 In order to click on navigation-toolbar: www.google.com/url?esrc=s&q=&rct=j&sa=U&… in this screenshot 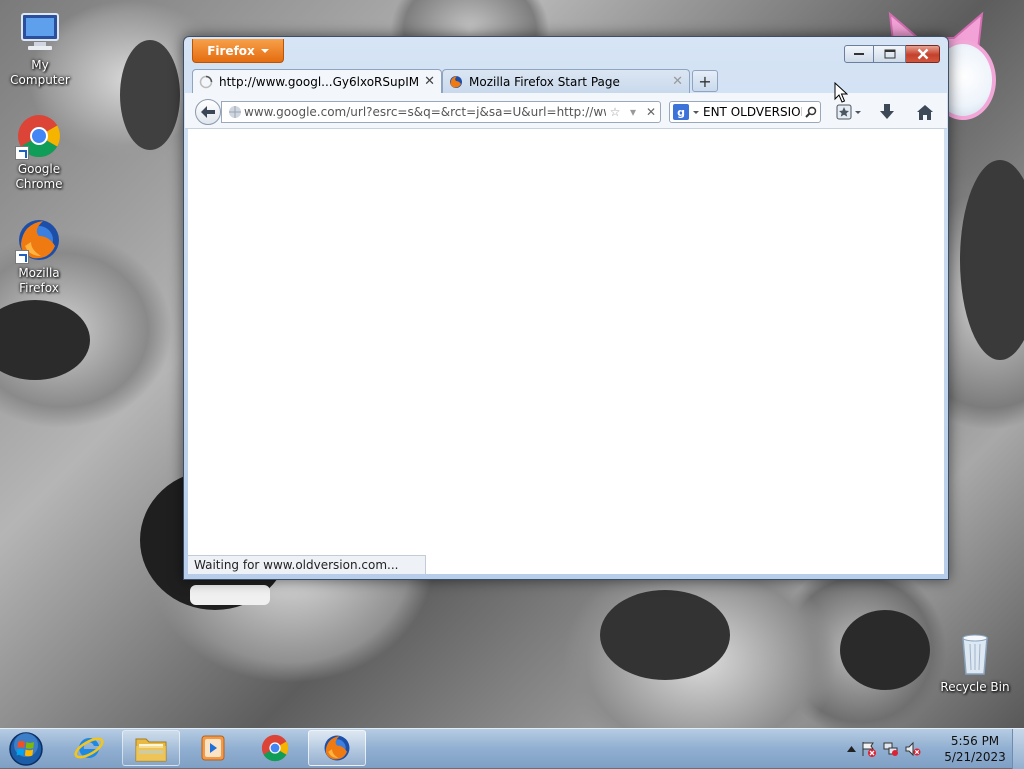, I will do `click(566, 111)`.